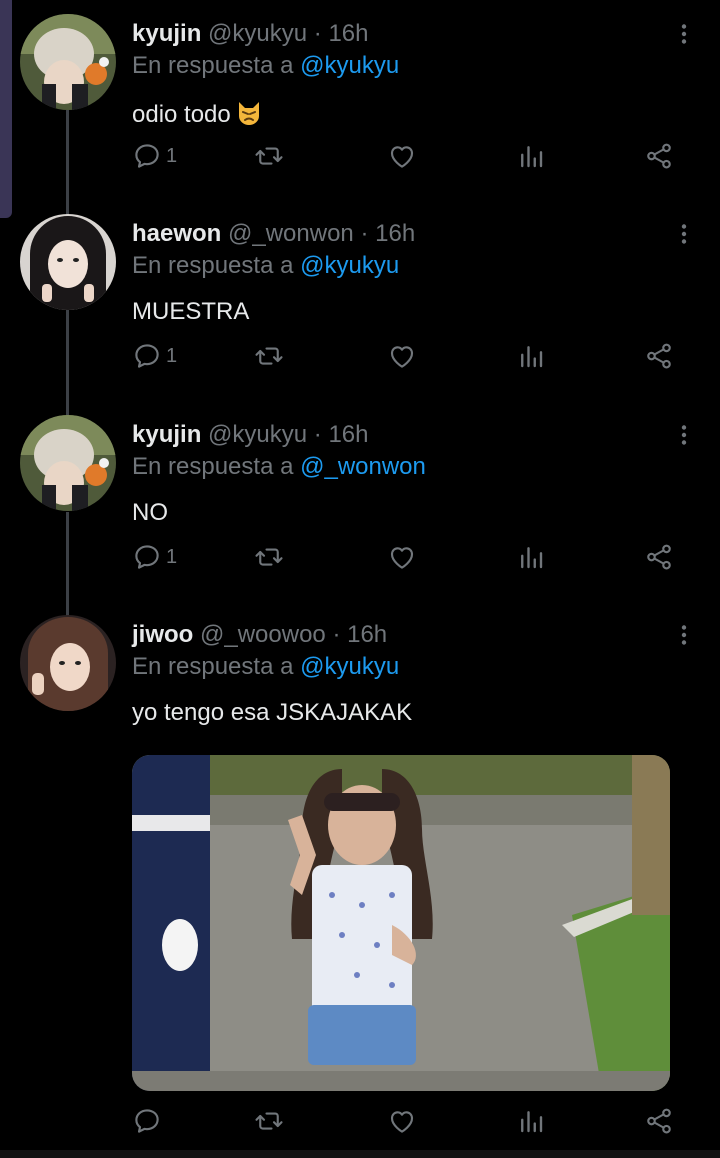 The width and height of the screenshot is (720, 1158). Describe the element at coordinates (272, 712) in the screenshot. I see `tweet-text: yo tengo esa JSKAJAKAK` at that location.